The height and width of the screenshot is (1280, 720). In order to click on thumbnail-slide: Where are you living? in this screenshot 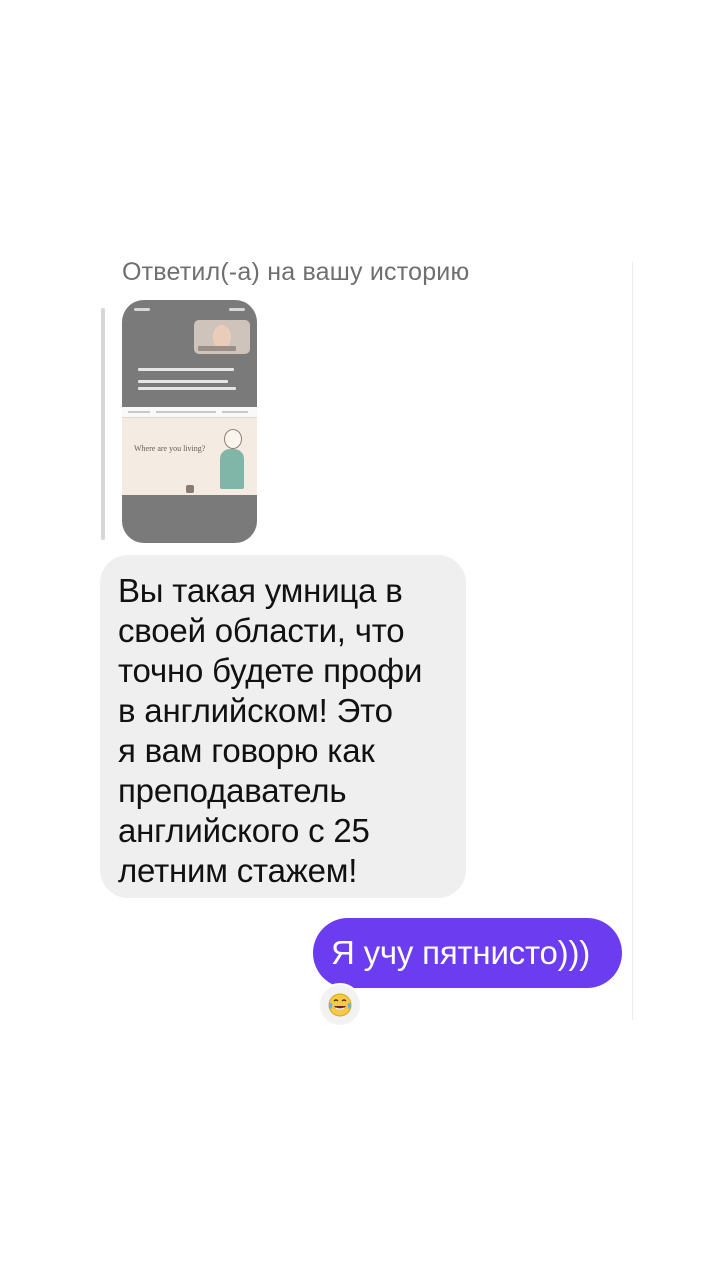, I will do `click(189, 451)`.